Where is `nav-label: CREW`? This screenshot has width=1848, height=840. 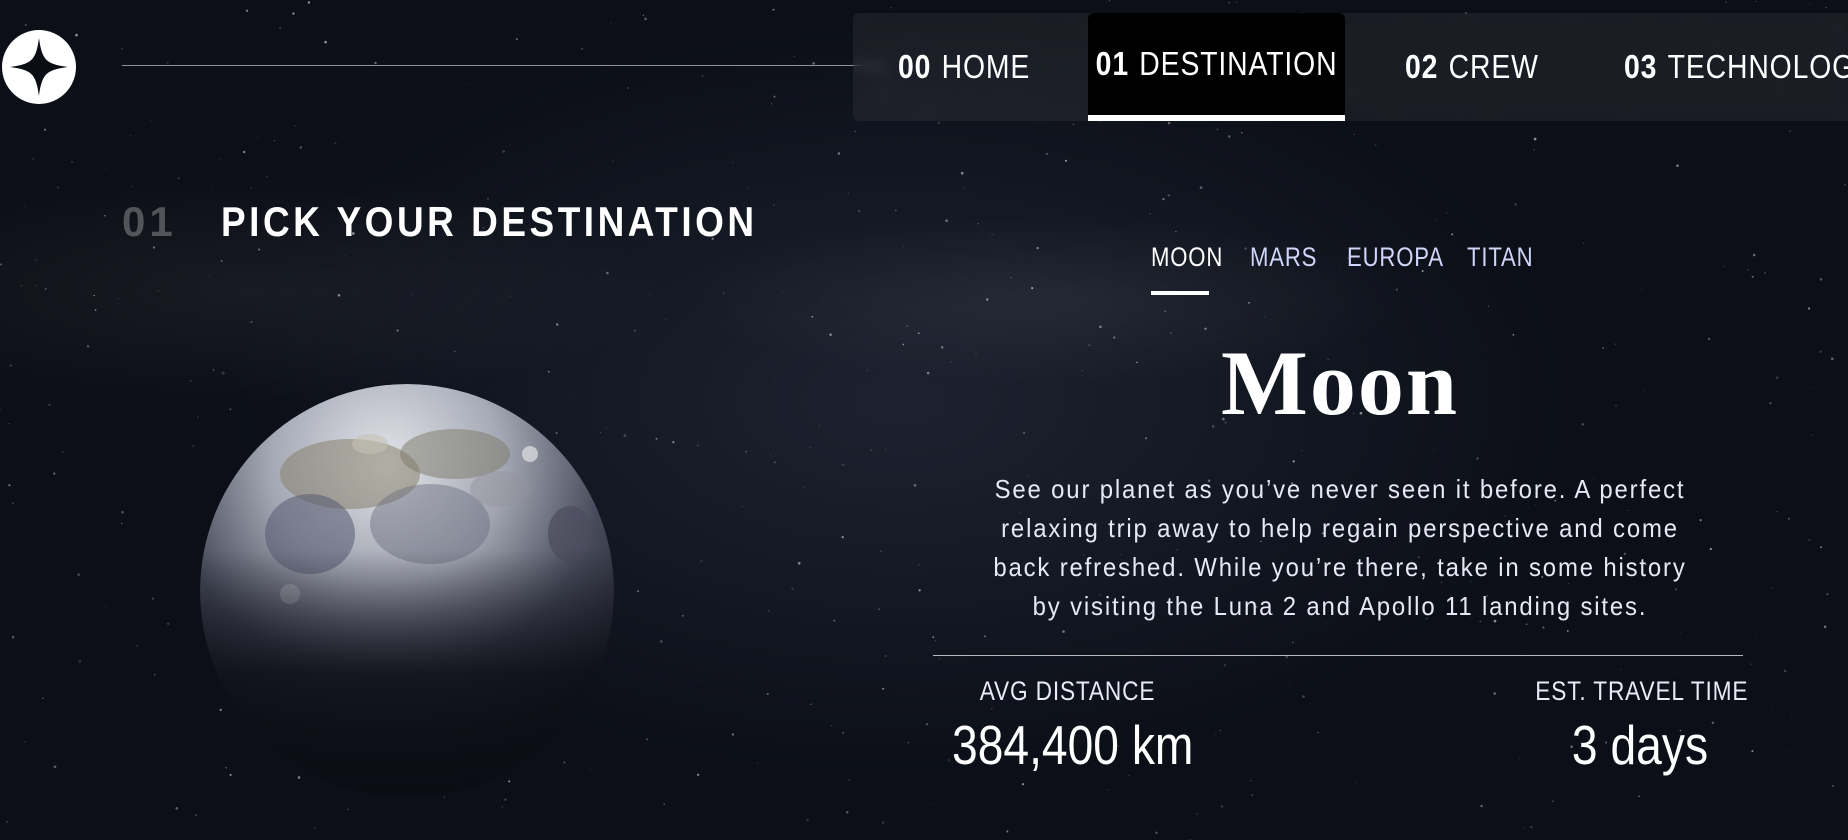
nav-label: CREW is located at coordinates (1493, 66).